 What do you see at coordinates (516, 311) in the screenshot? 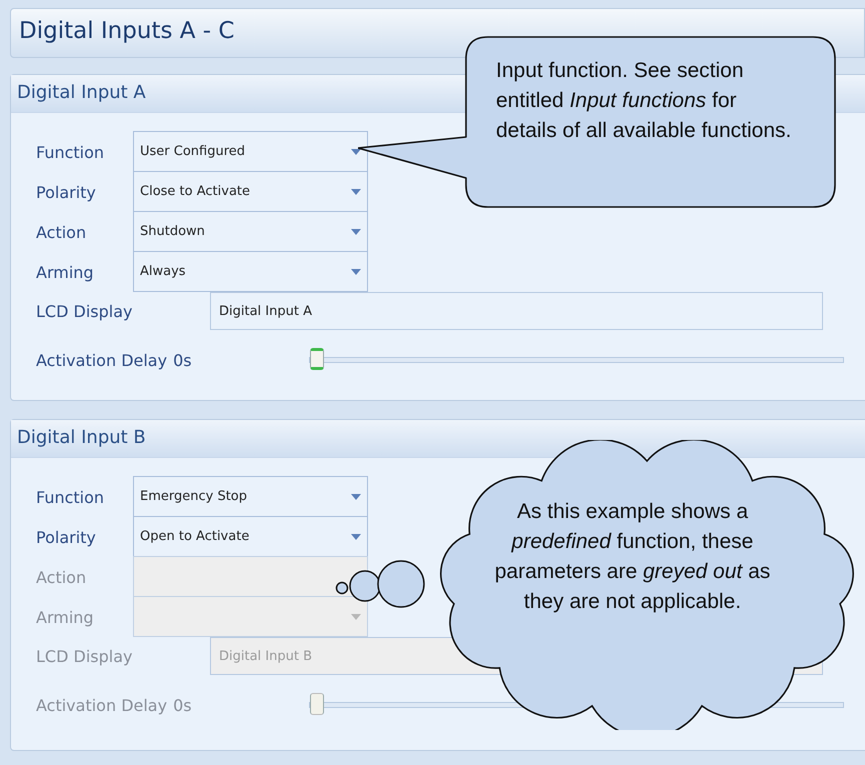
I see `input-field: Digital Input A` at bounding box center [516, 311].